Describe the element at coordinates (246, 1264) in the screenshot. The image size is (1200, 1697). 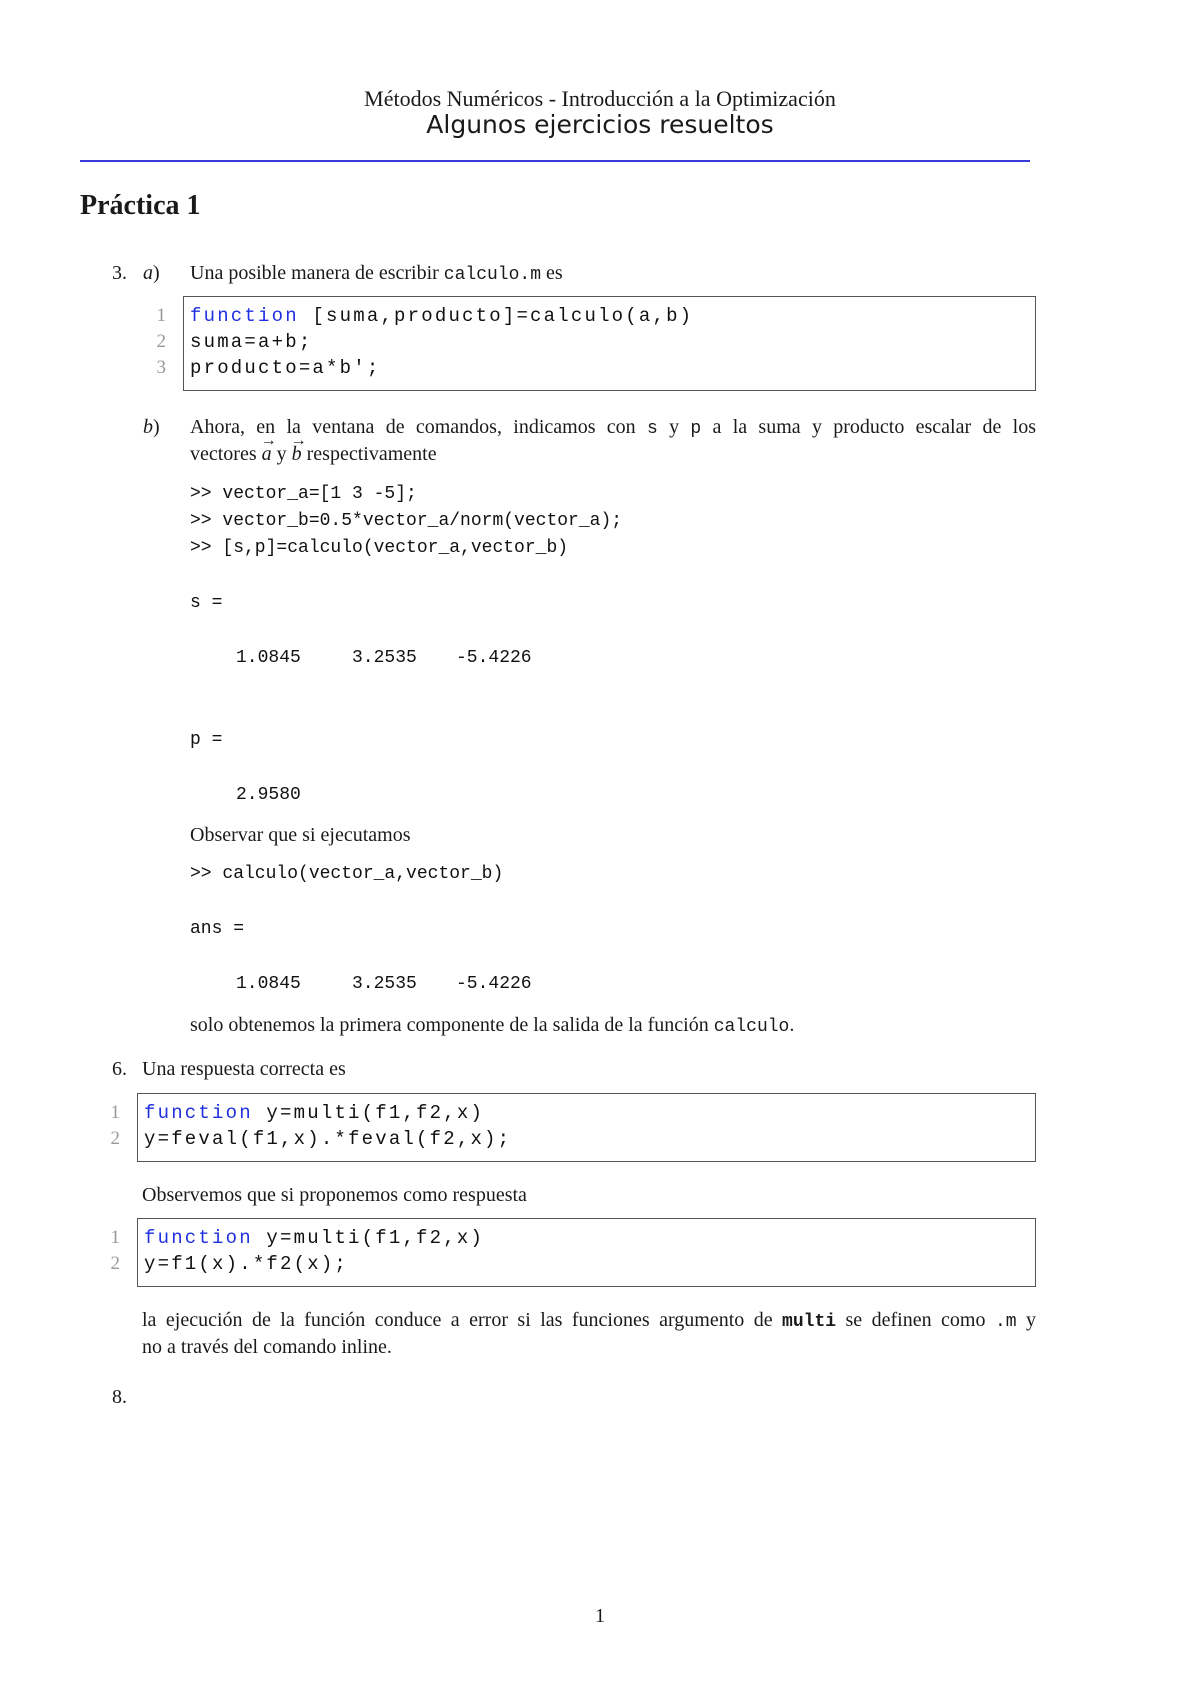
I see `code-text: y=f1(x).*f2(x);` at that location.